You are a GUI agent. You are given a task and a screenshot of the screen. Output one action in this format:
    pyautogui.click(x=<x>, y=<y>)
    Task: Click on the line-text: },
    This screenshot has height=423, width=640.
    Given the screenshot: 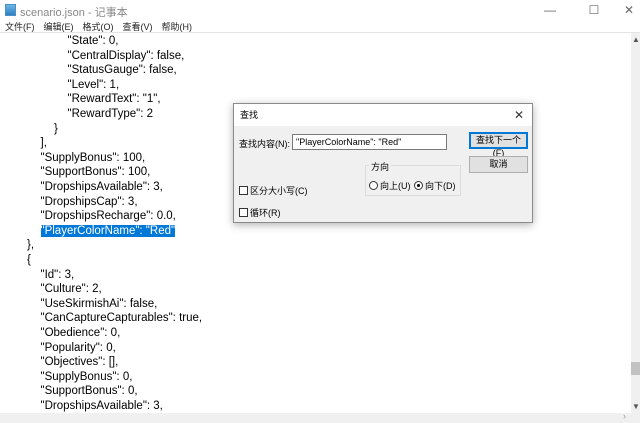 What is the action you would take?
    pyautogui.click(x=31, y=245)
    